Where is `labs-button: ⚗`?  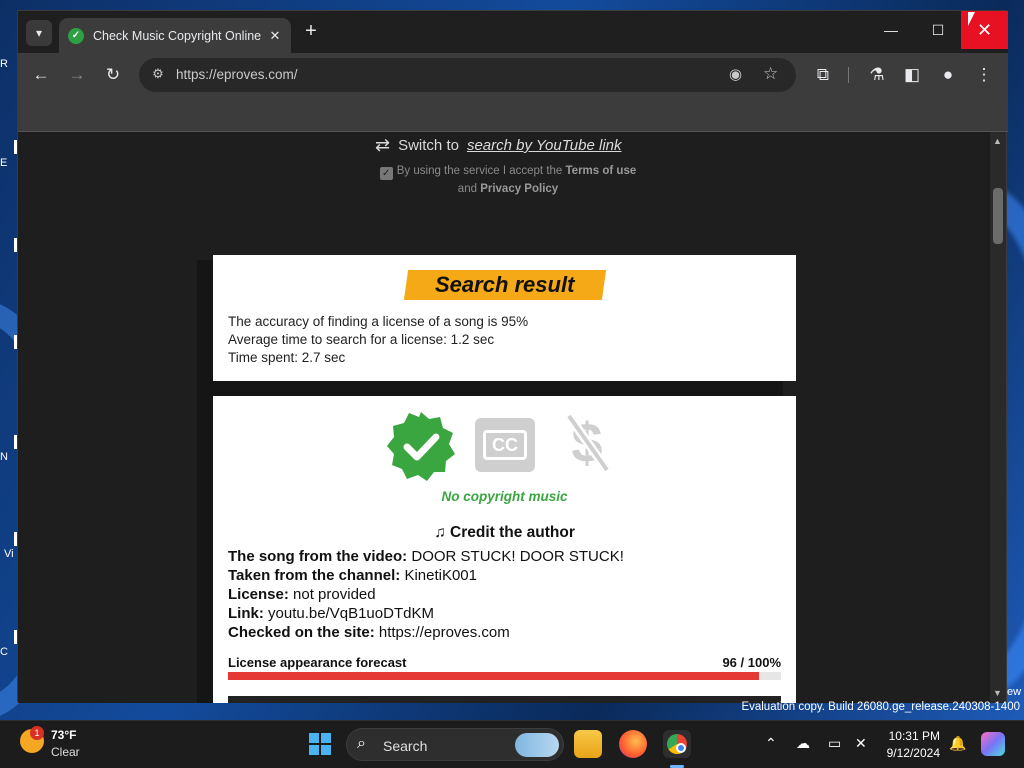
labs-button: ⚗ is located at coordinates (877, 75).